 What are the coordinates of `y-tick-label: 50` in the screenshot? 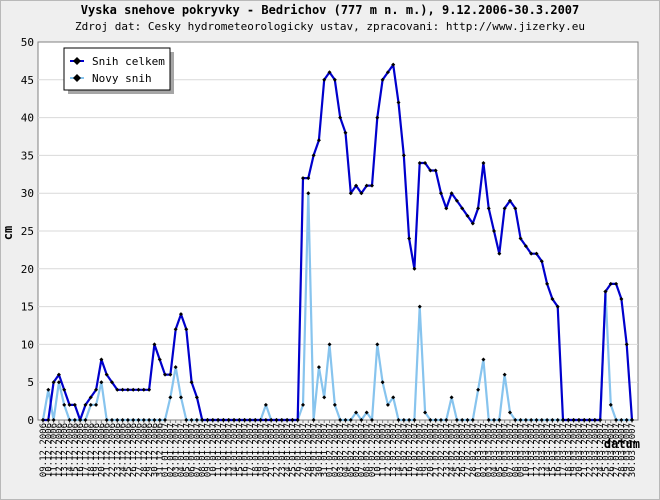 It's located at (27, 42).